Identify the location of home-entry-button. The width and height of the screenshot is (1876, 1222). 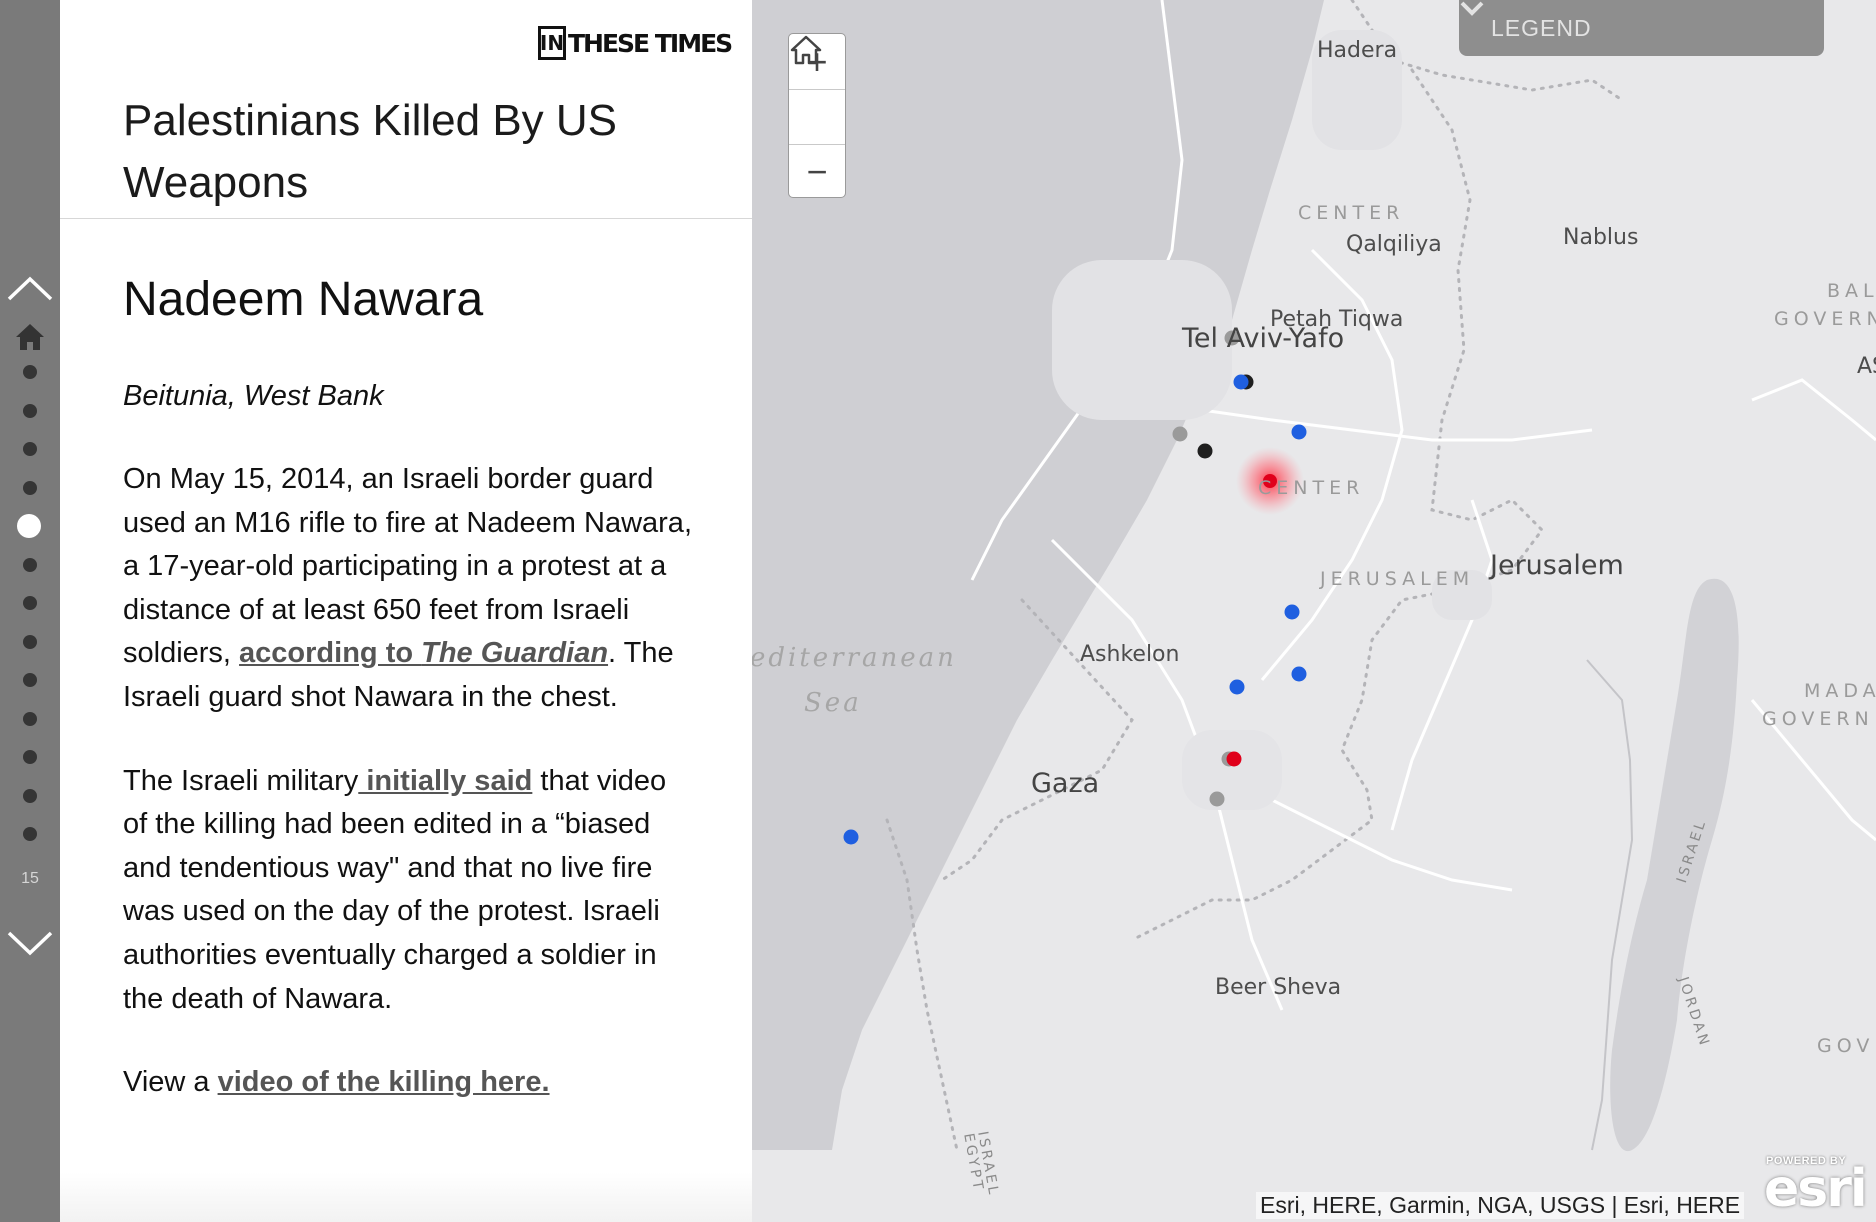
(30, 337).